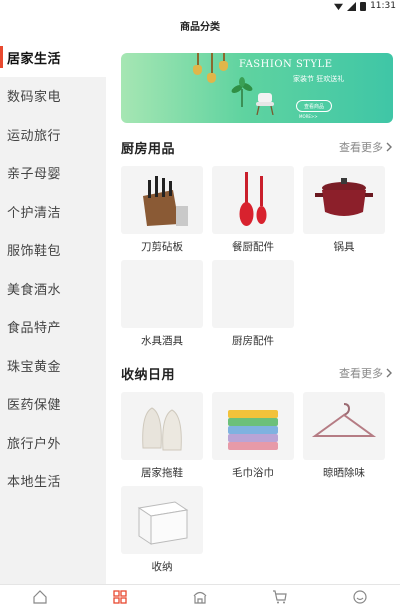 The image size is (400, 608). I want to click on profile-icon, so click(360, 596).